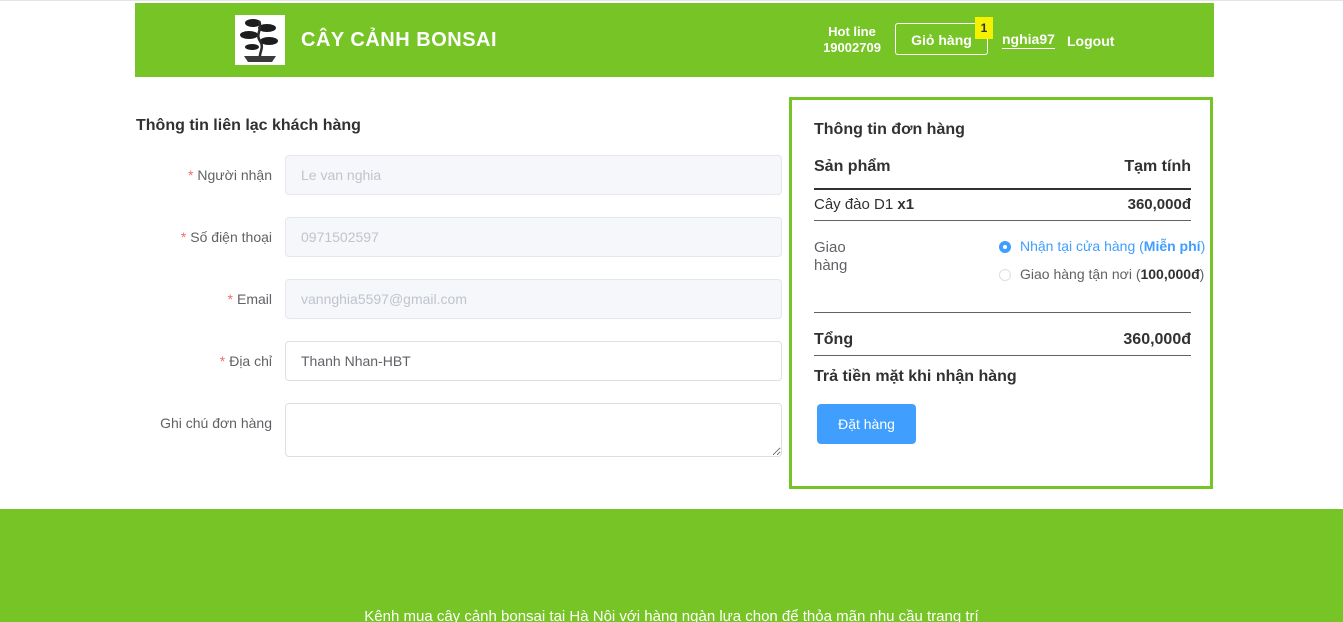  I want to click on shipping-divider, so click(1002, 312).